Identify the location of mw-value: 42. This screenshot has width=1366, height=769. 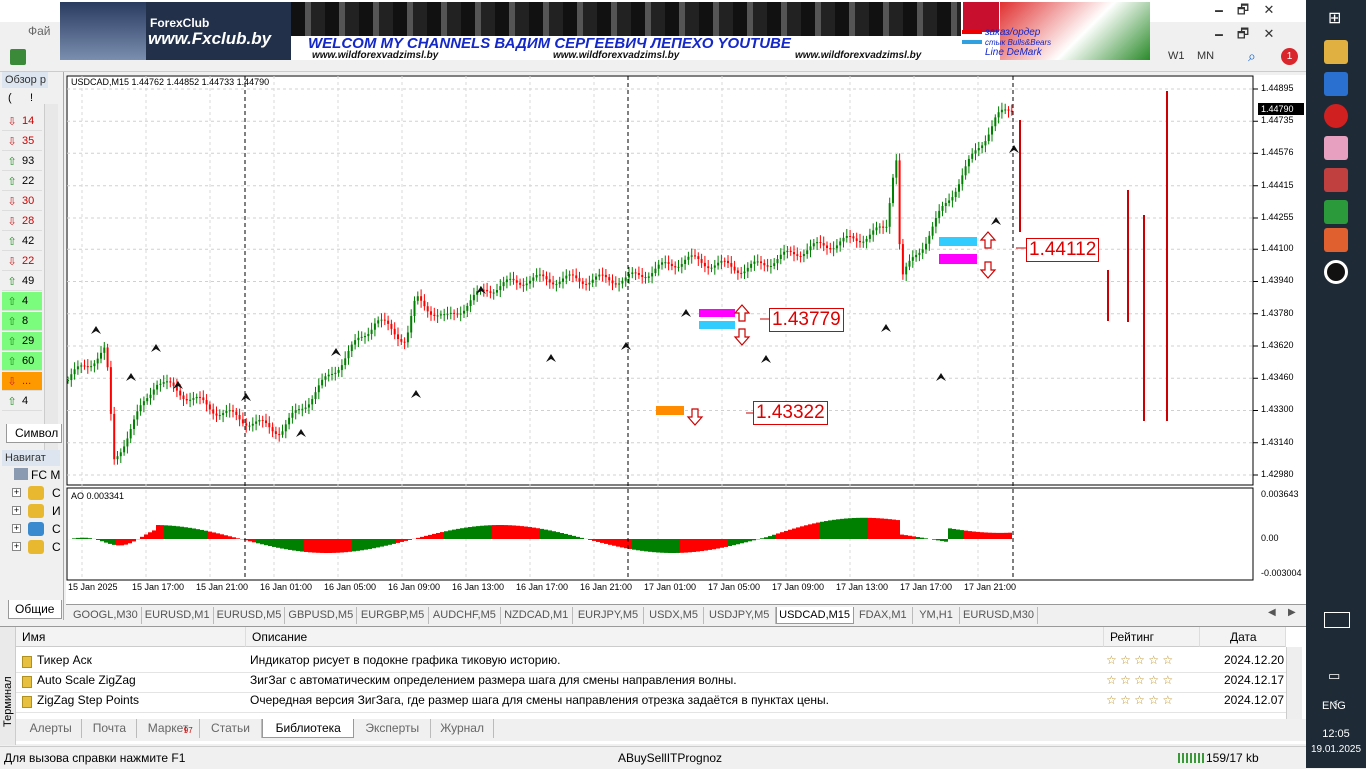
(28, 241).